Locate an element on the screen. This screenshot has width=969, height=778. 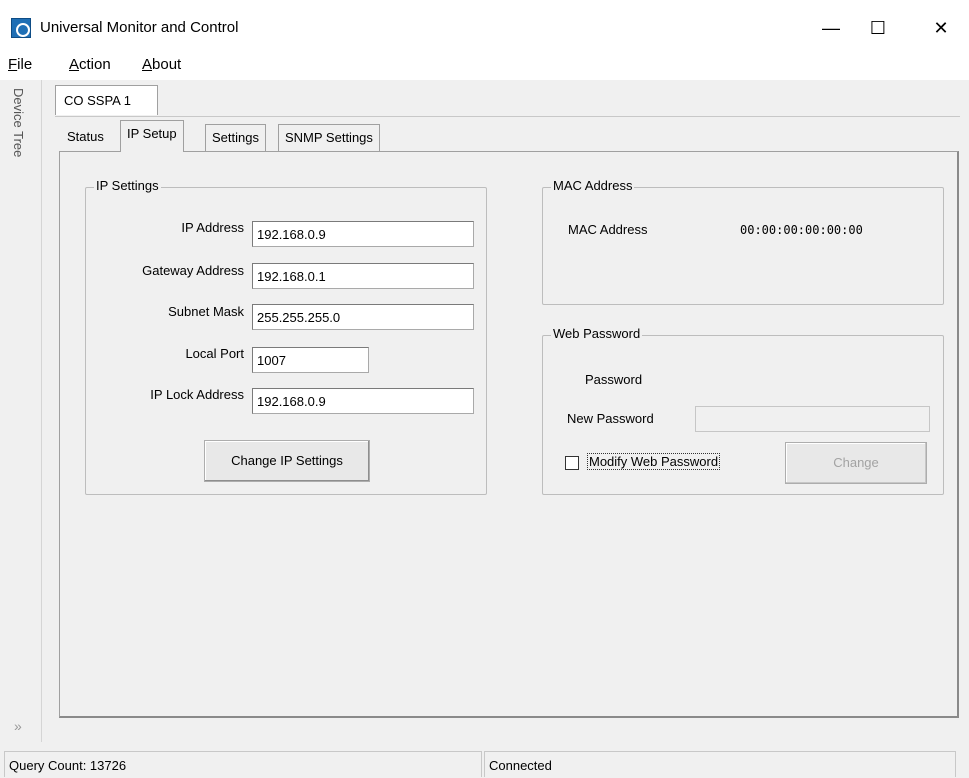
title-bar: Universal Monitor and Control — ☐ ✕ is located at coordinates (484, 27).